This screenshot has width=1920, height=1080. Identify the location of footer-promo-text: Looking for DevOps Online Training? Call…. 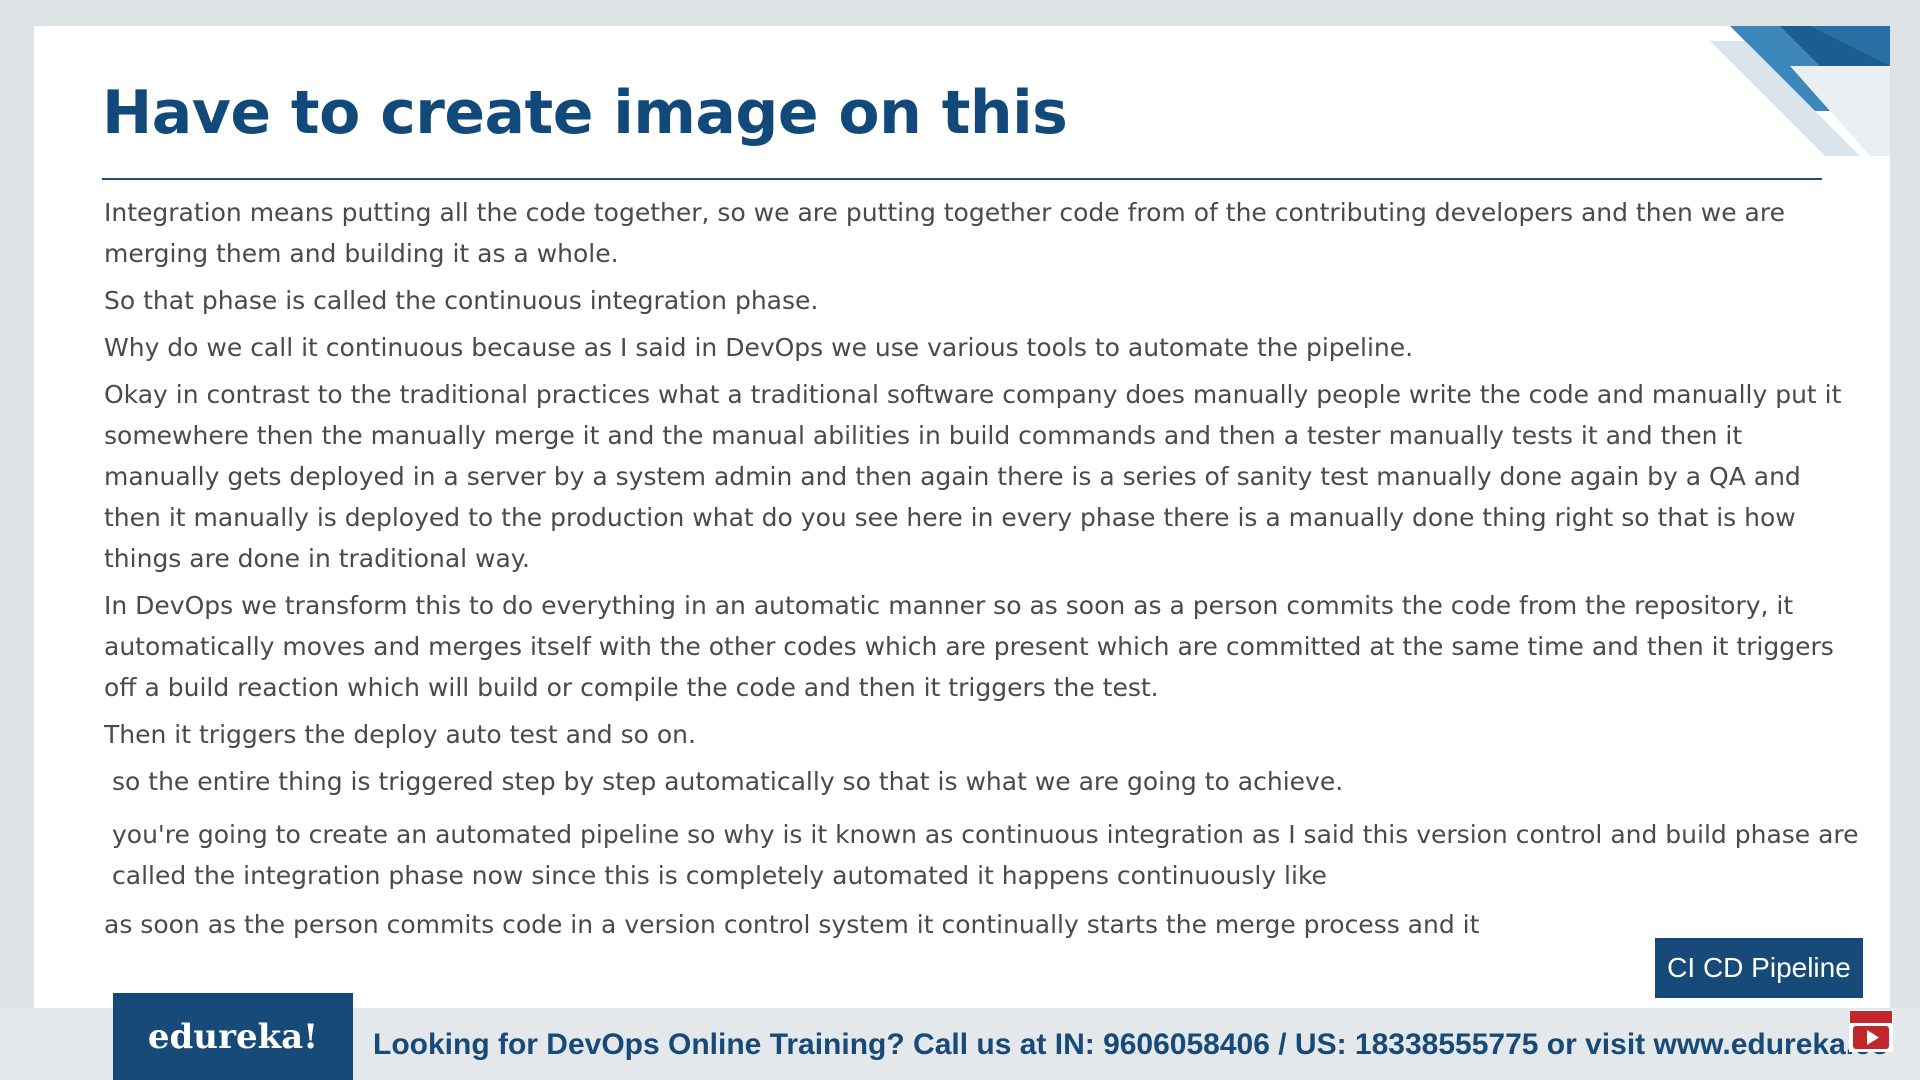
(1131, 1044).